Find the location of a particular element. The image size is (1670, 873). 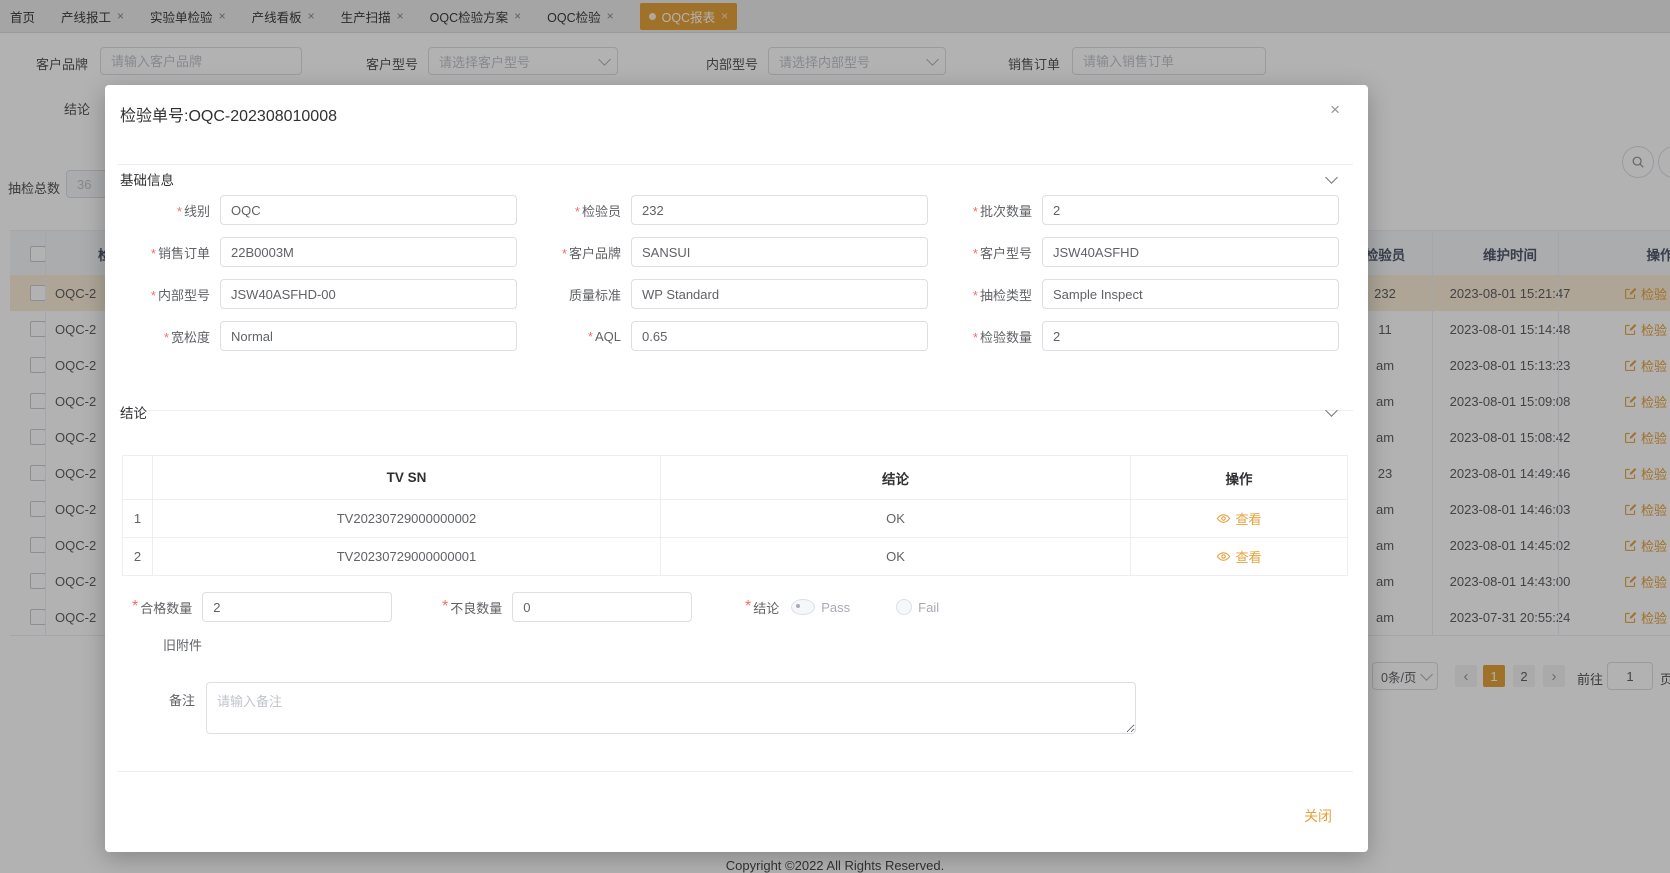

field-label: 批次数量 is located at coordinates (1005, 211).